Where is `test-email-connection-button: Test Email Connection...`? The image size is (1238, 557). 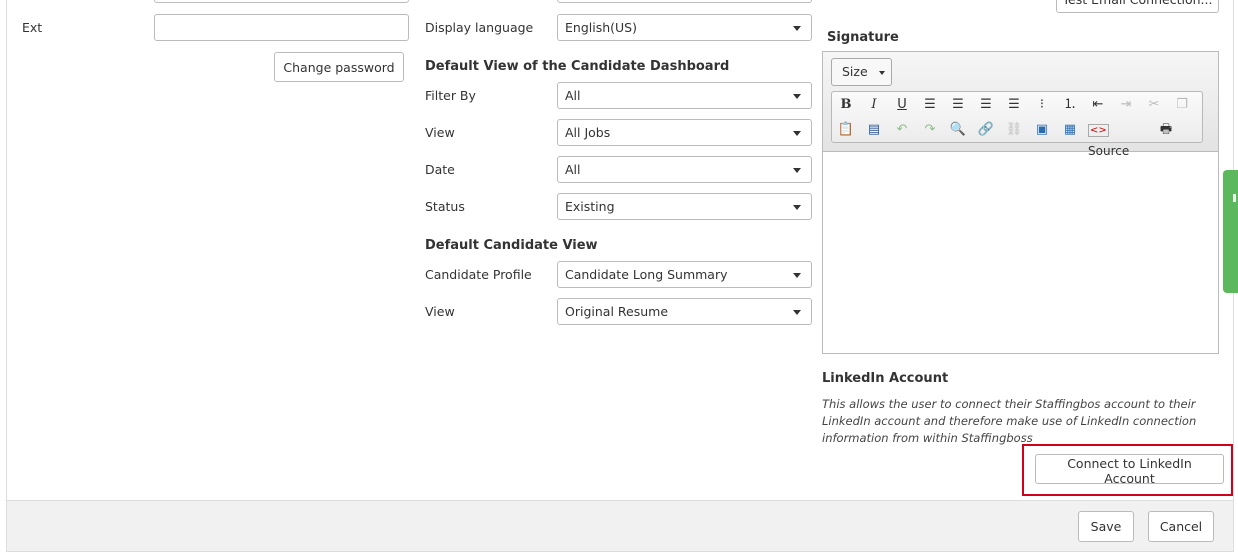 test-email-connection-button: Test Email Connection... is located at coordinates (1137, 6).